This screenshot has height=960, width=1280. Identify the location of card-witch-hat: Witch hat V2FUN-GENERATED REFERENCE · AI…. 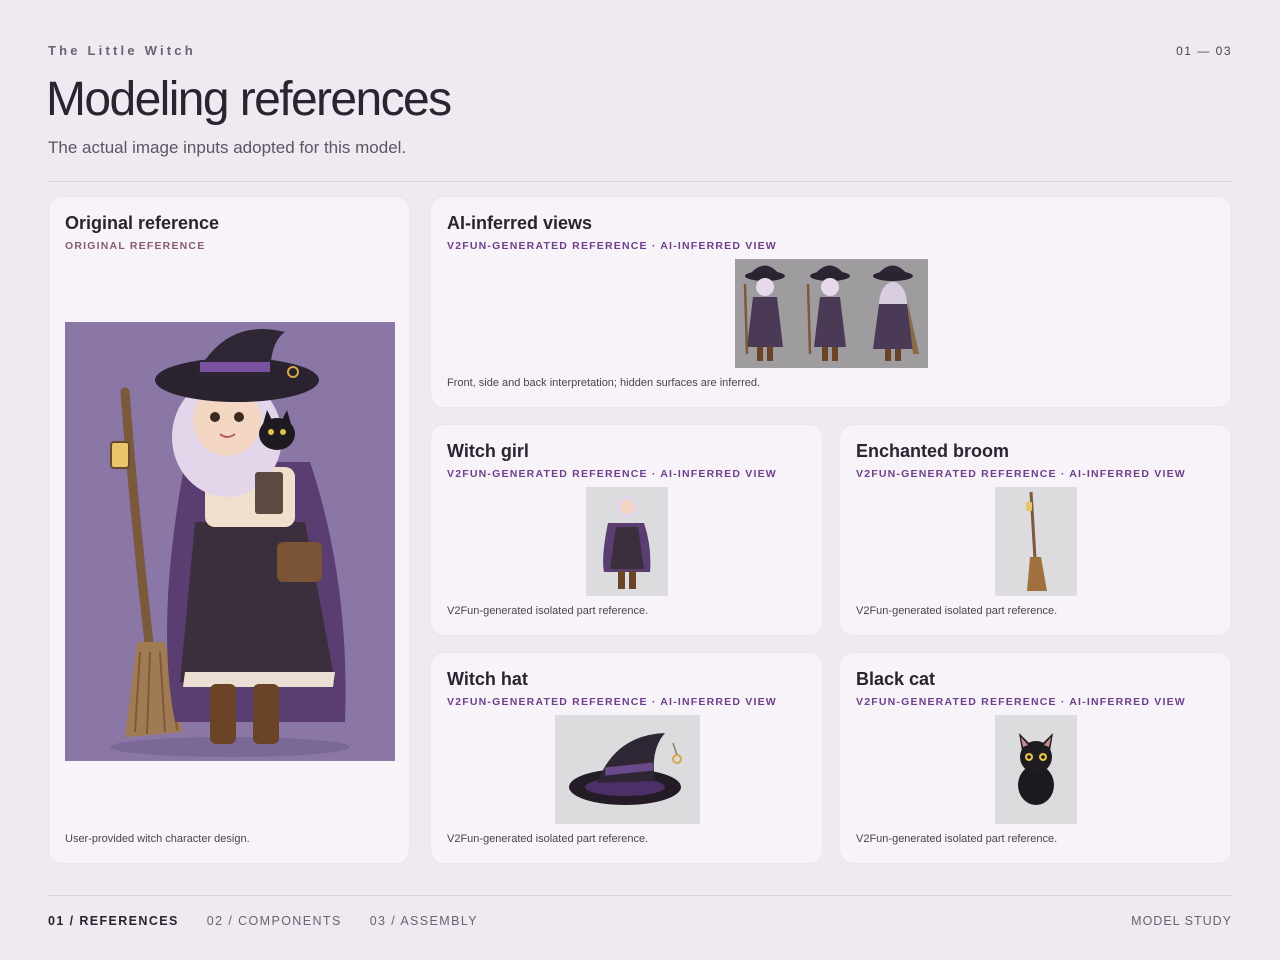
(626, 758).